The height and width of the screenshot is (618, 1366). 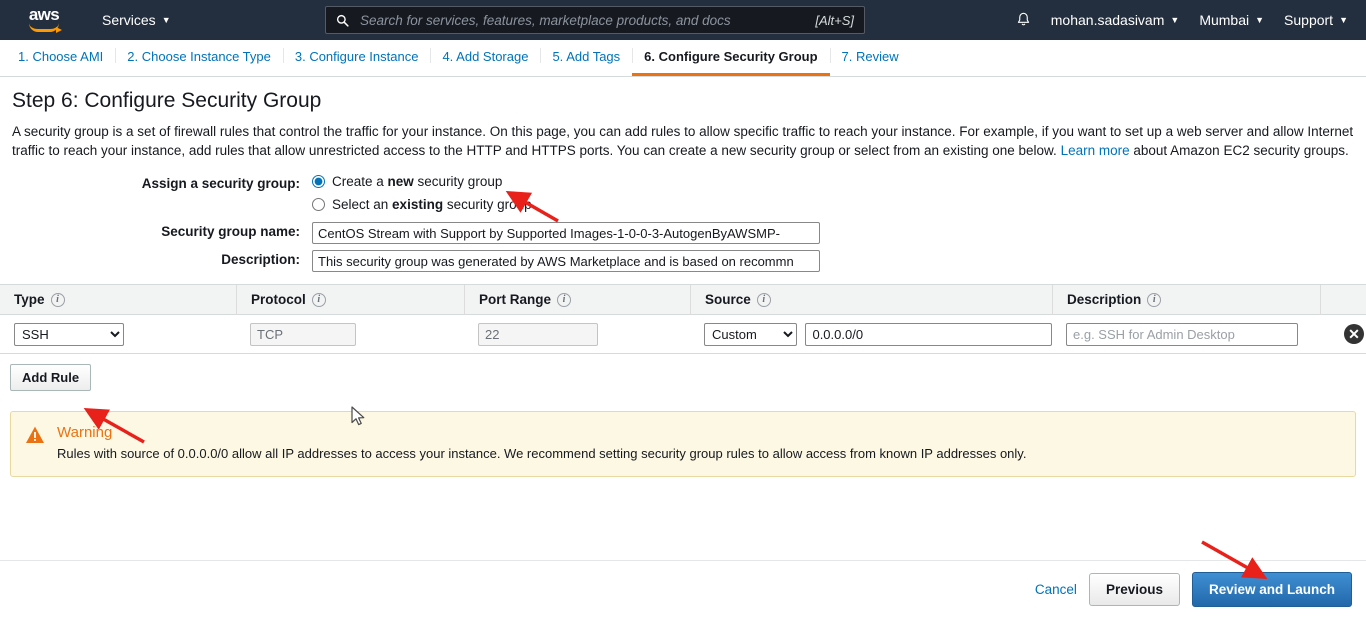 What do you see at coordinates (1241, 150) in the screenshot?
I see `page-description-text-suffix: about Amazon EC2 security groups.` at bounding box center [1241, 150].